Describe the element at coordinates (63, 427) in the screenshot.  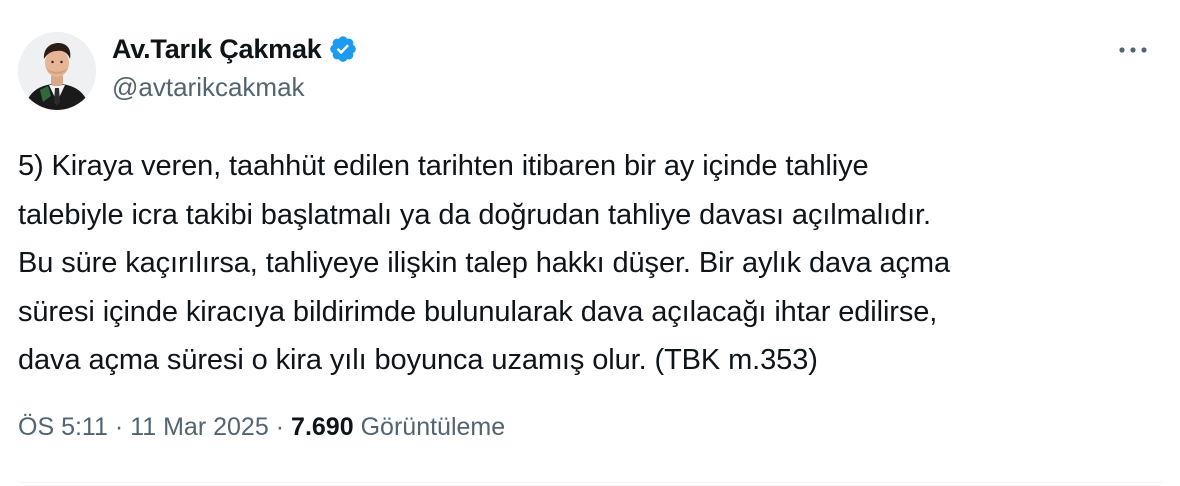
I see `tweet-time: ÖS 5:11` at that location.